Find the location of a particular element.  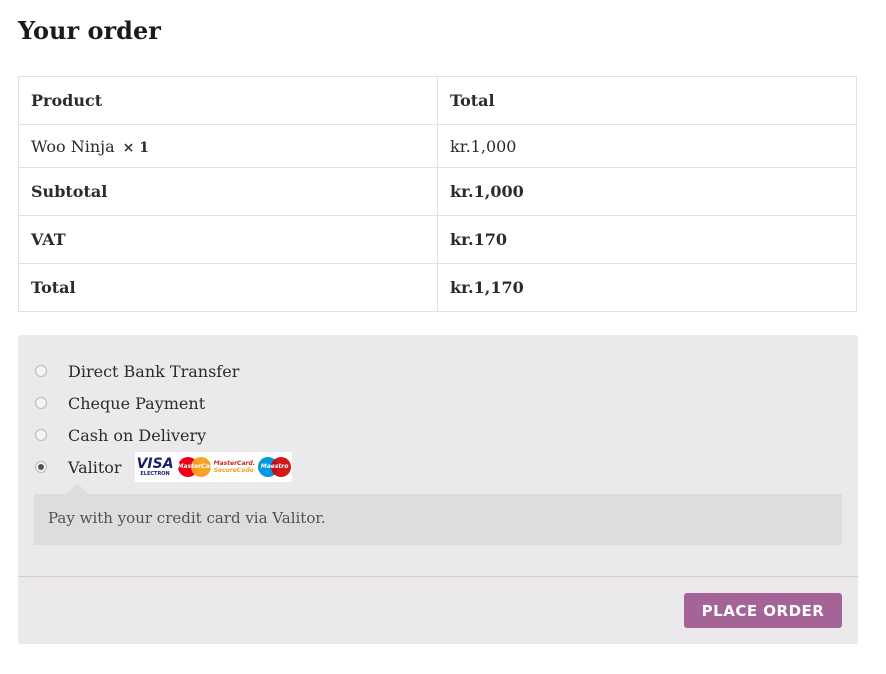

radio-valitor is located at coordinates (41, 467).